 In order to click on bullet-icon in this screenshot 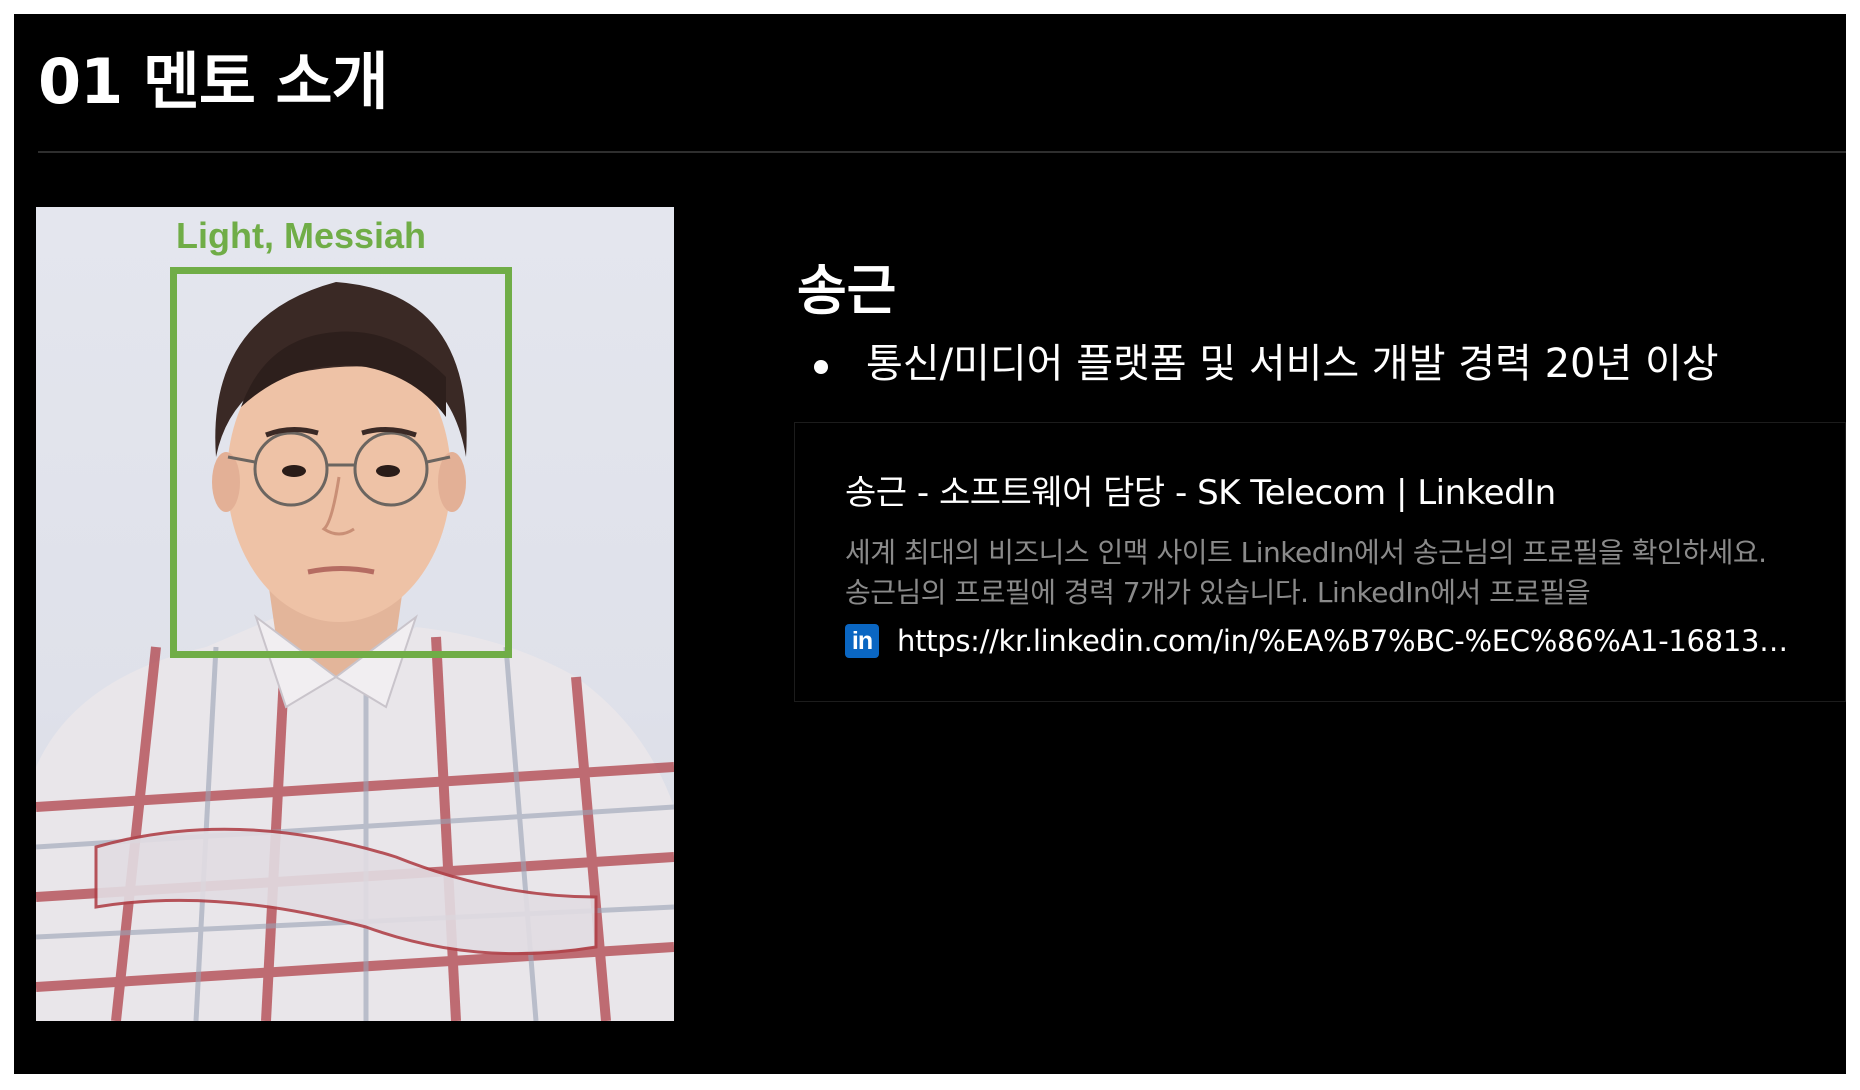, I will do `click(821, 367)`.